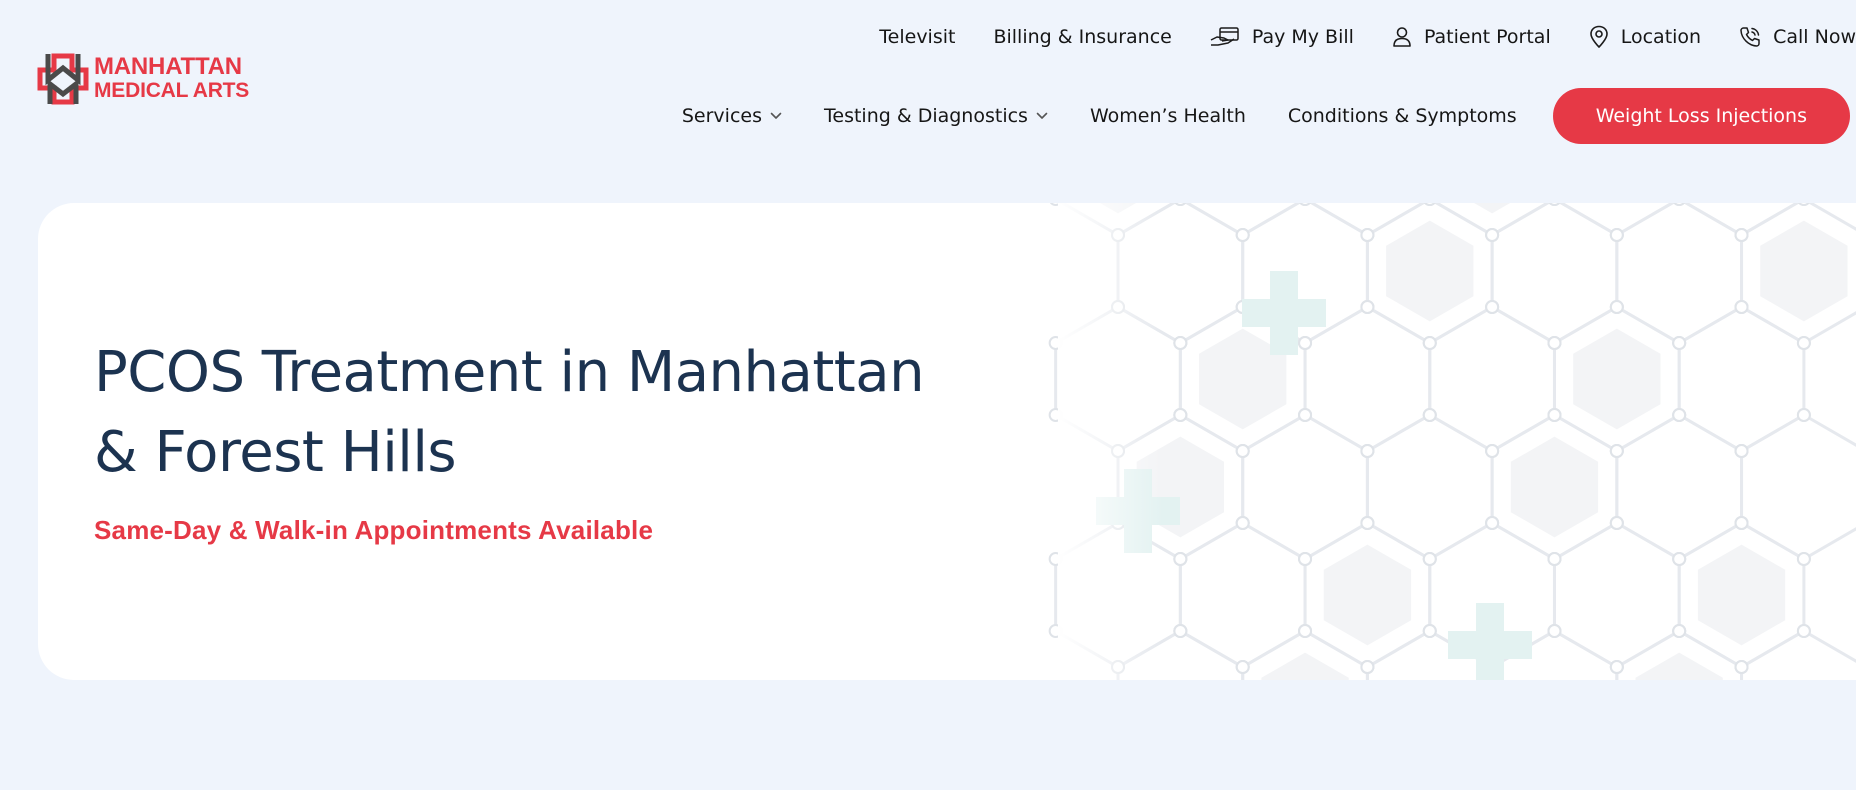  I want to click on call-now-label: Call Now, so click(1814, 37).